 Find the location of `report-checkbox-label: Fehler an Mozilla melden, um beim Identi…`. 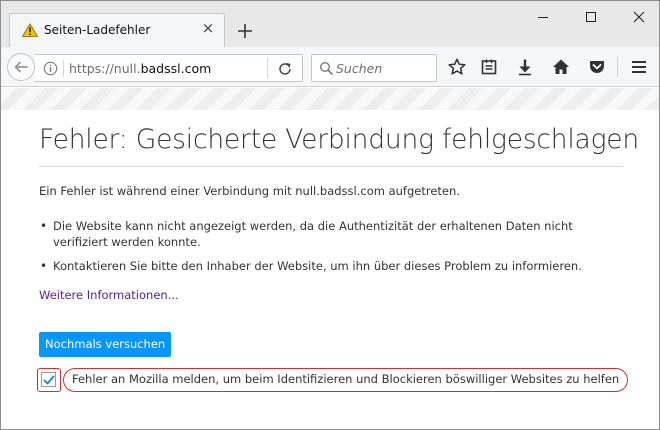

report-checkbox-label: Fehler an Mozilla melden, um beim Identi… is located at coordinates (346, 380).